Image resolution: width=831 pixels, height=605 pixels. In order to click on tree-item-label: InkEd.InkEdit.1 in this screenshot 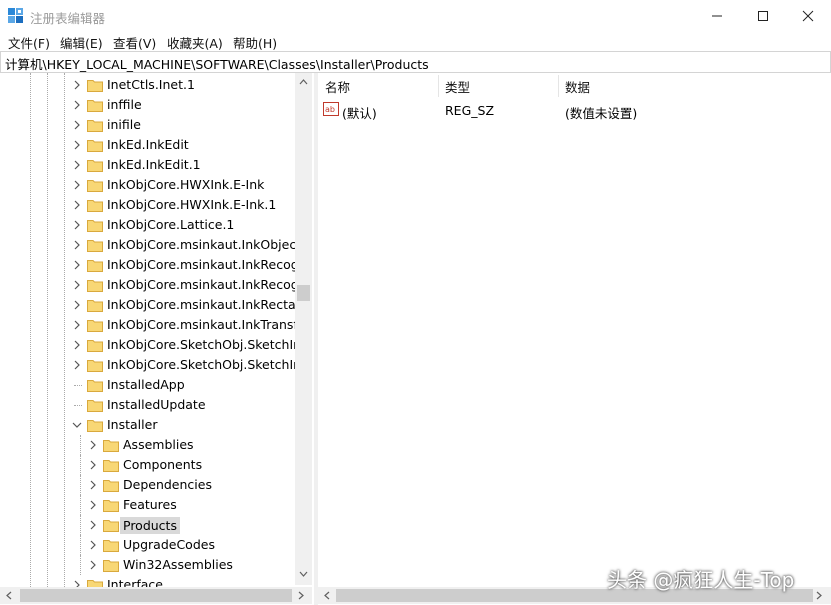, I will do `click(154, 164)`.